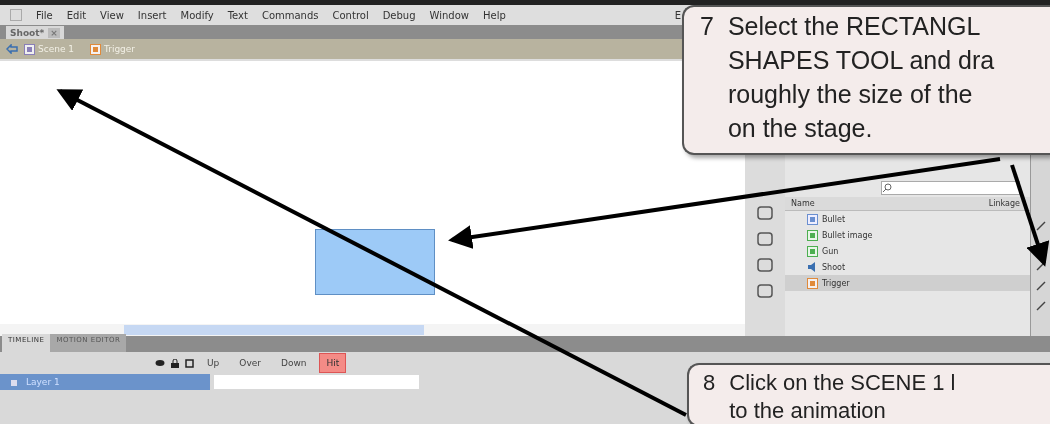 The image size is (1050, 424). I want to click on outline-icon, so click(189, 363).